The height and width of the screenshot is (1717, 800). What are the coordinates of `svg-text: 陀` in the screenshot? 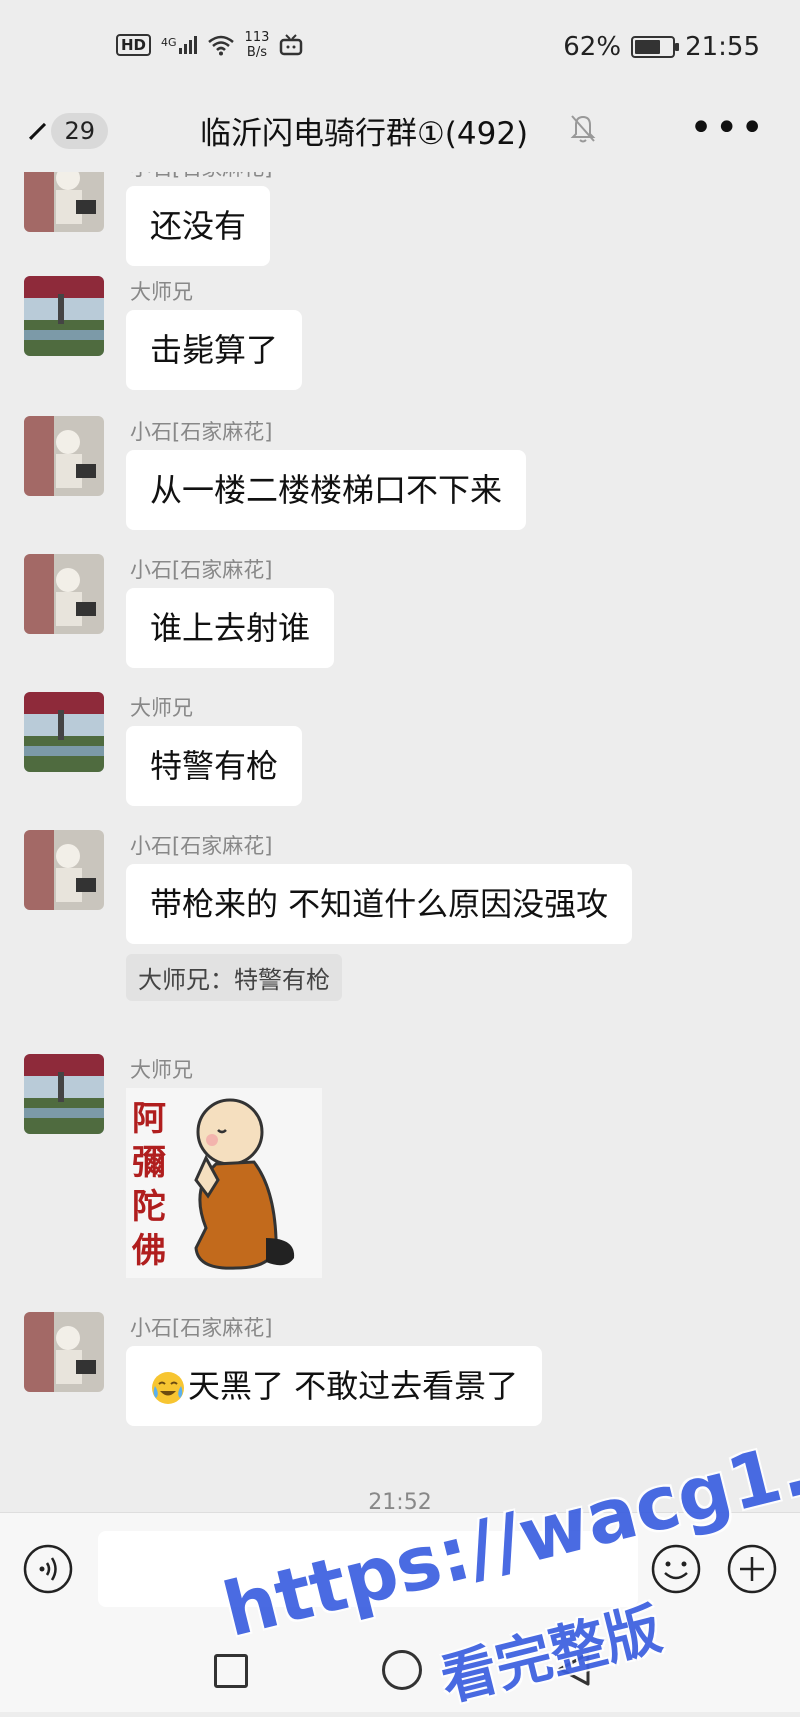 It's located at (149, 1207).